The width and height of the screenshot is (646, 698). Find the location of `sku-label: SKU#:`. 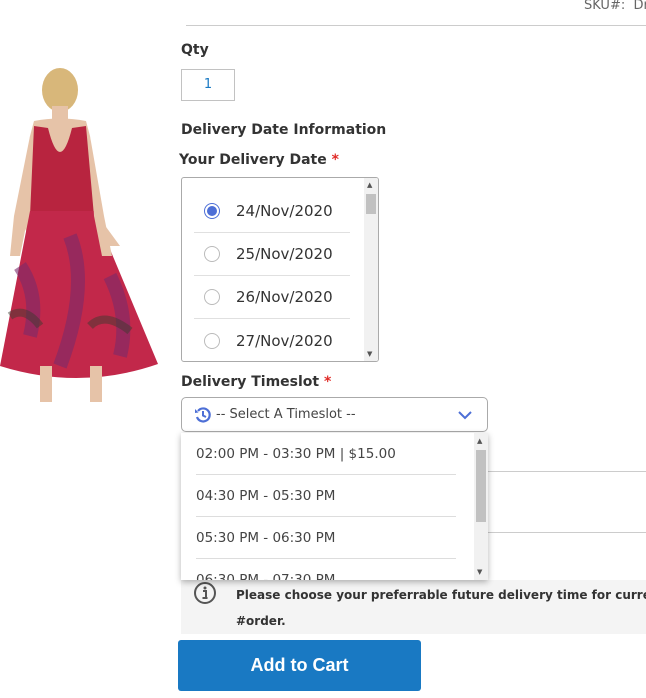

sku-label: SKU#: is located at coordinates (605, 6).